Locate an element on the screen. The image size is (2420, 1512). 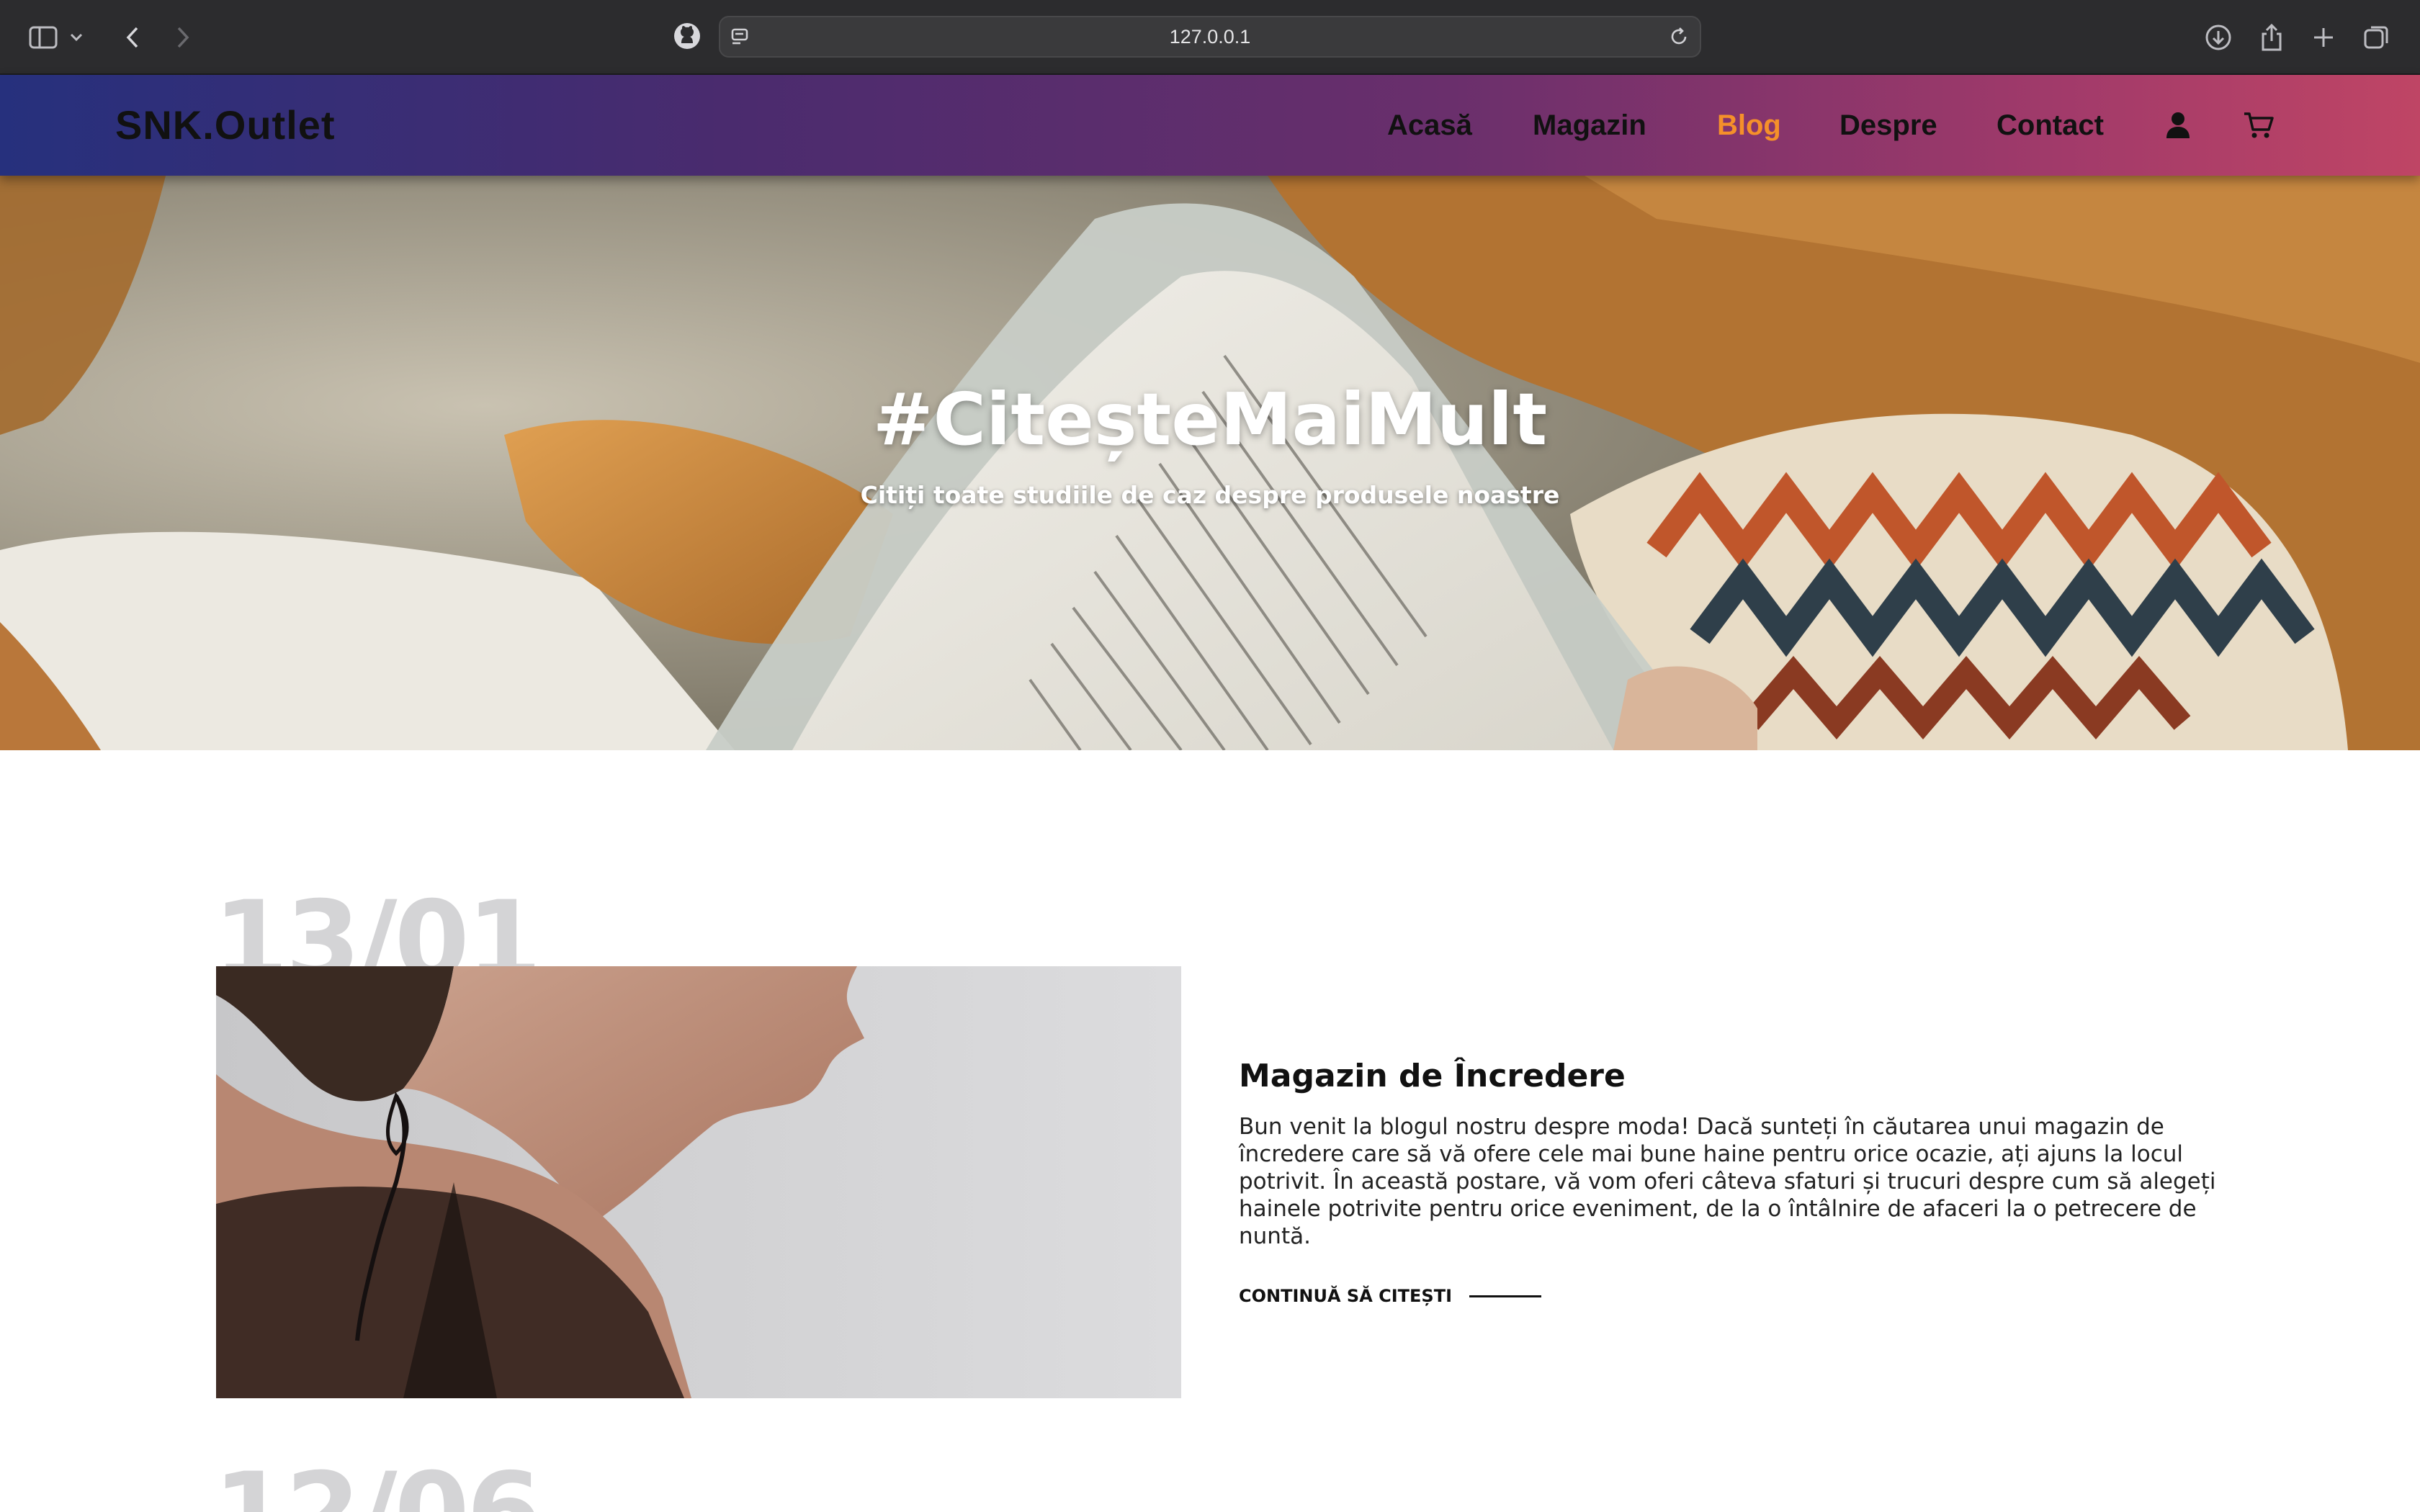
reload-icon is located at coordinates (1679, 38).